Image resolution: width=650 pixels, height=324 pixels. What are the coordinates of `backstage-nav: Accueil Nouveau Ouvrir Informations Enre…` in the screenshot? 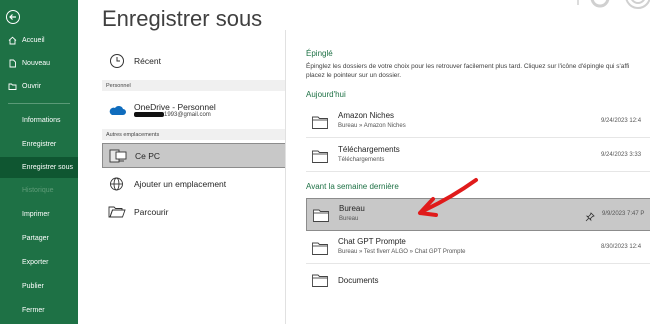 It's located at (39, 162).